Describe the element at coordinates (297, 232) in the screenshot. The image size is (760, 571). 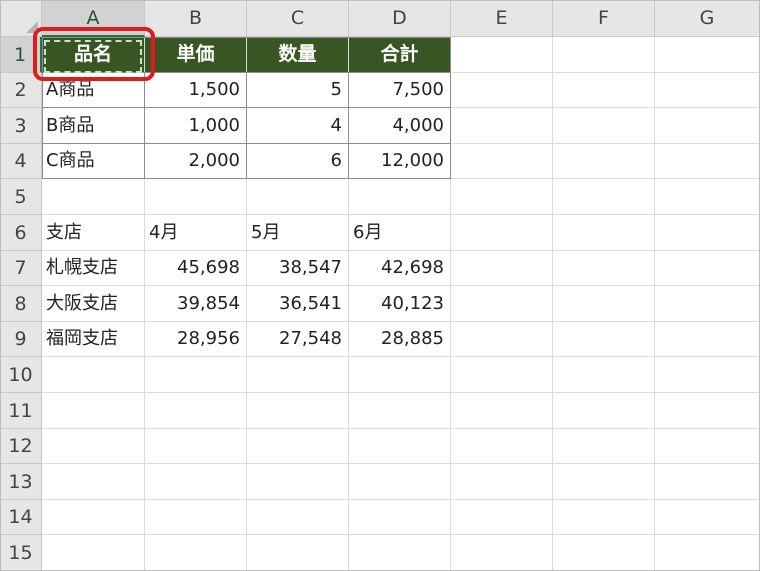
I see `table2-header-cell: 5月` at that location.